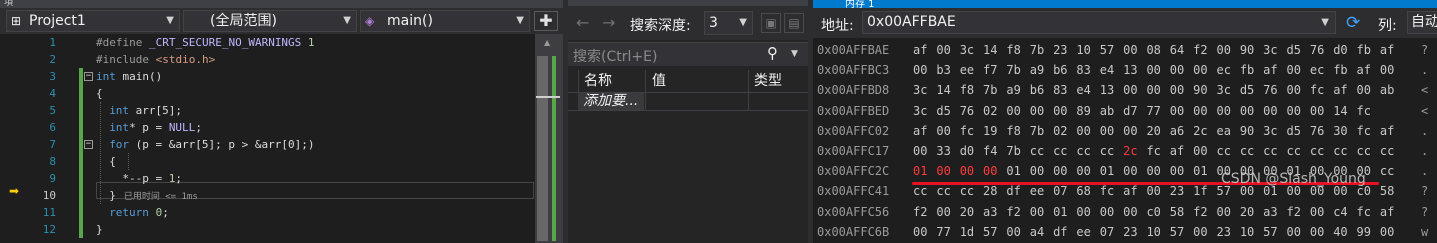 The width and height of the screenshot is (1437, 243). Describe the element at coordinates (267, 229) in the screenshot. I see `code-line: 12}` at that location.